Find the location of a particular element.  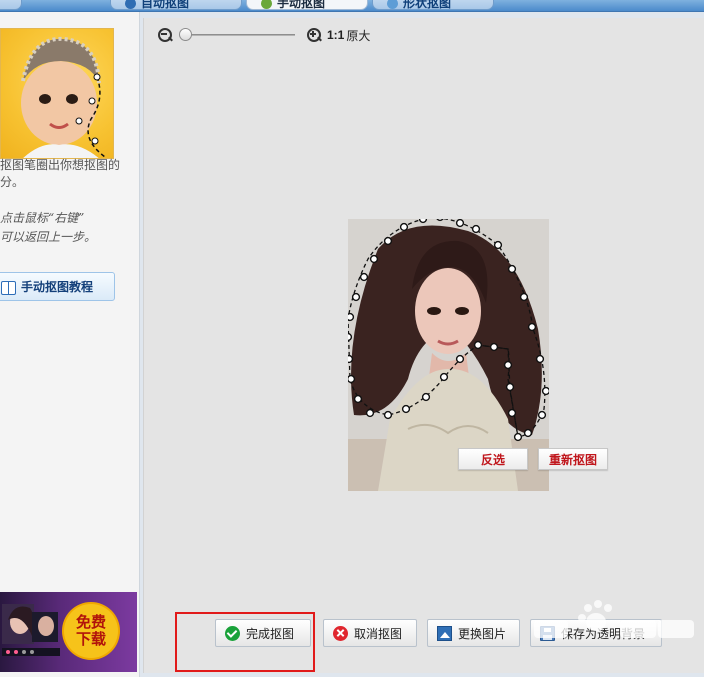

instruction-text: 抠图笔圈出你想抠图的 分。 is located at coordinates (60, 173).